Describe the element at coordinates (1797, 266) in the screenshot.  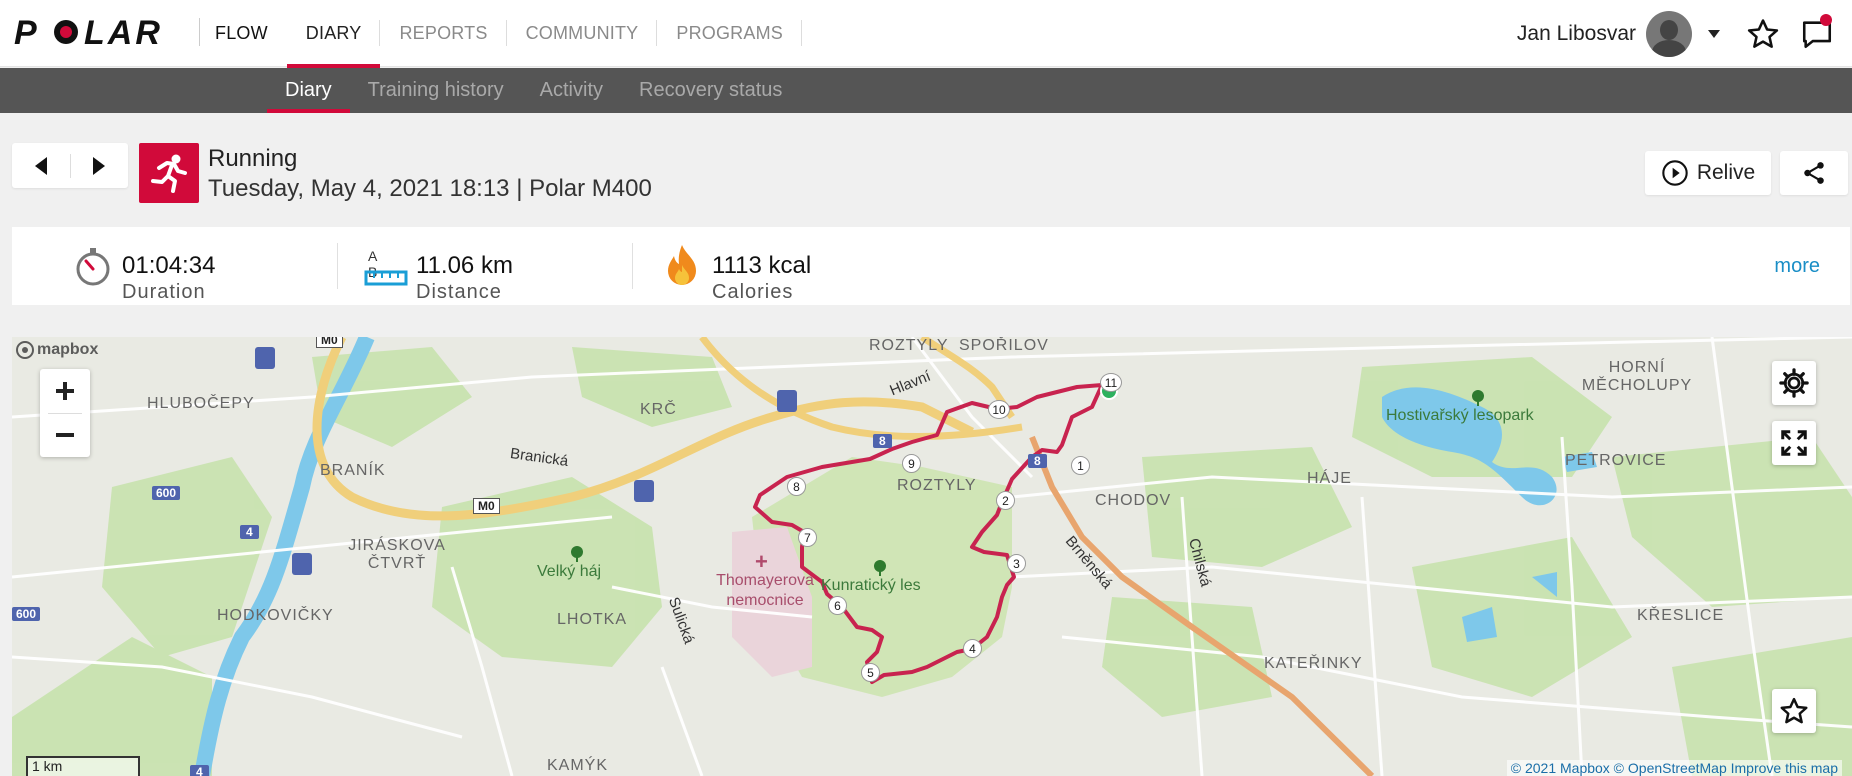
I see `more-link: more` at that location.